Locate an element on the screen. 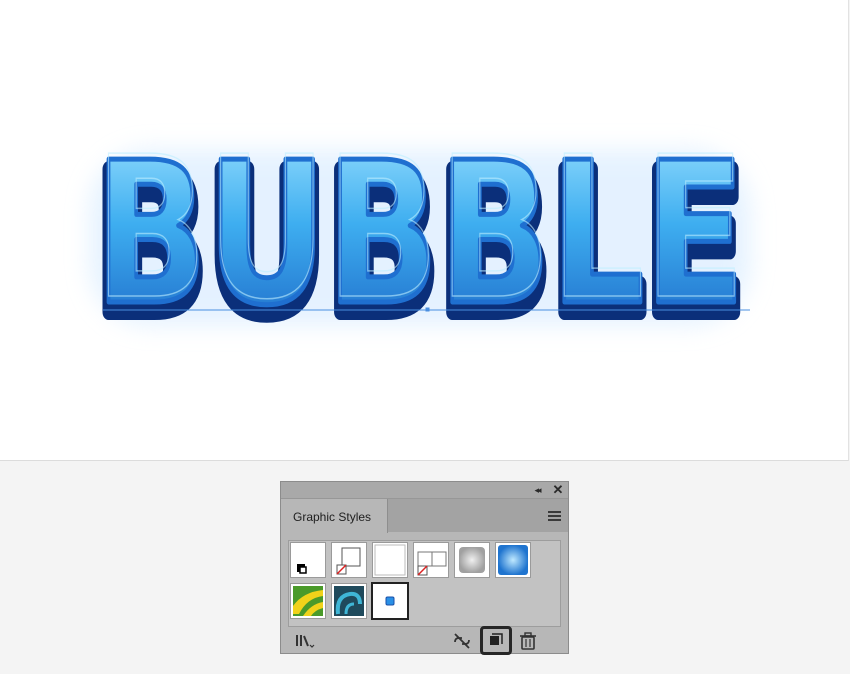 This screenshot has height=674, width=850. graphic-styles-swatch-list is located at coordinates (424, 583).